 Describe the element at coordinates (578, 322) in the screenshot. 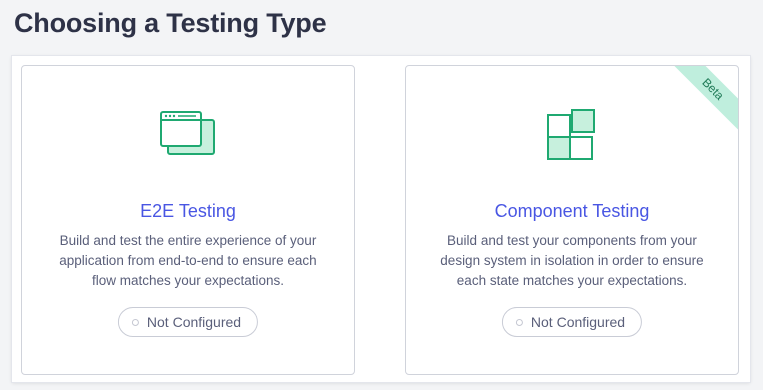

I see `component-status-label: Not Configured` at that location.